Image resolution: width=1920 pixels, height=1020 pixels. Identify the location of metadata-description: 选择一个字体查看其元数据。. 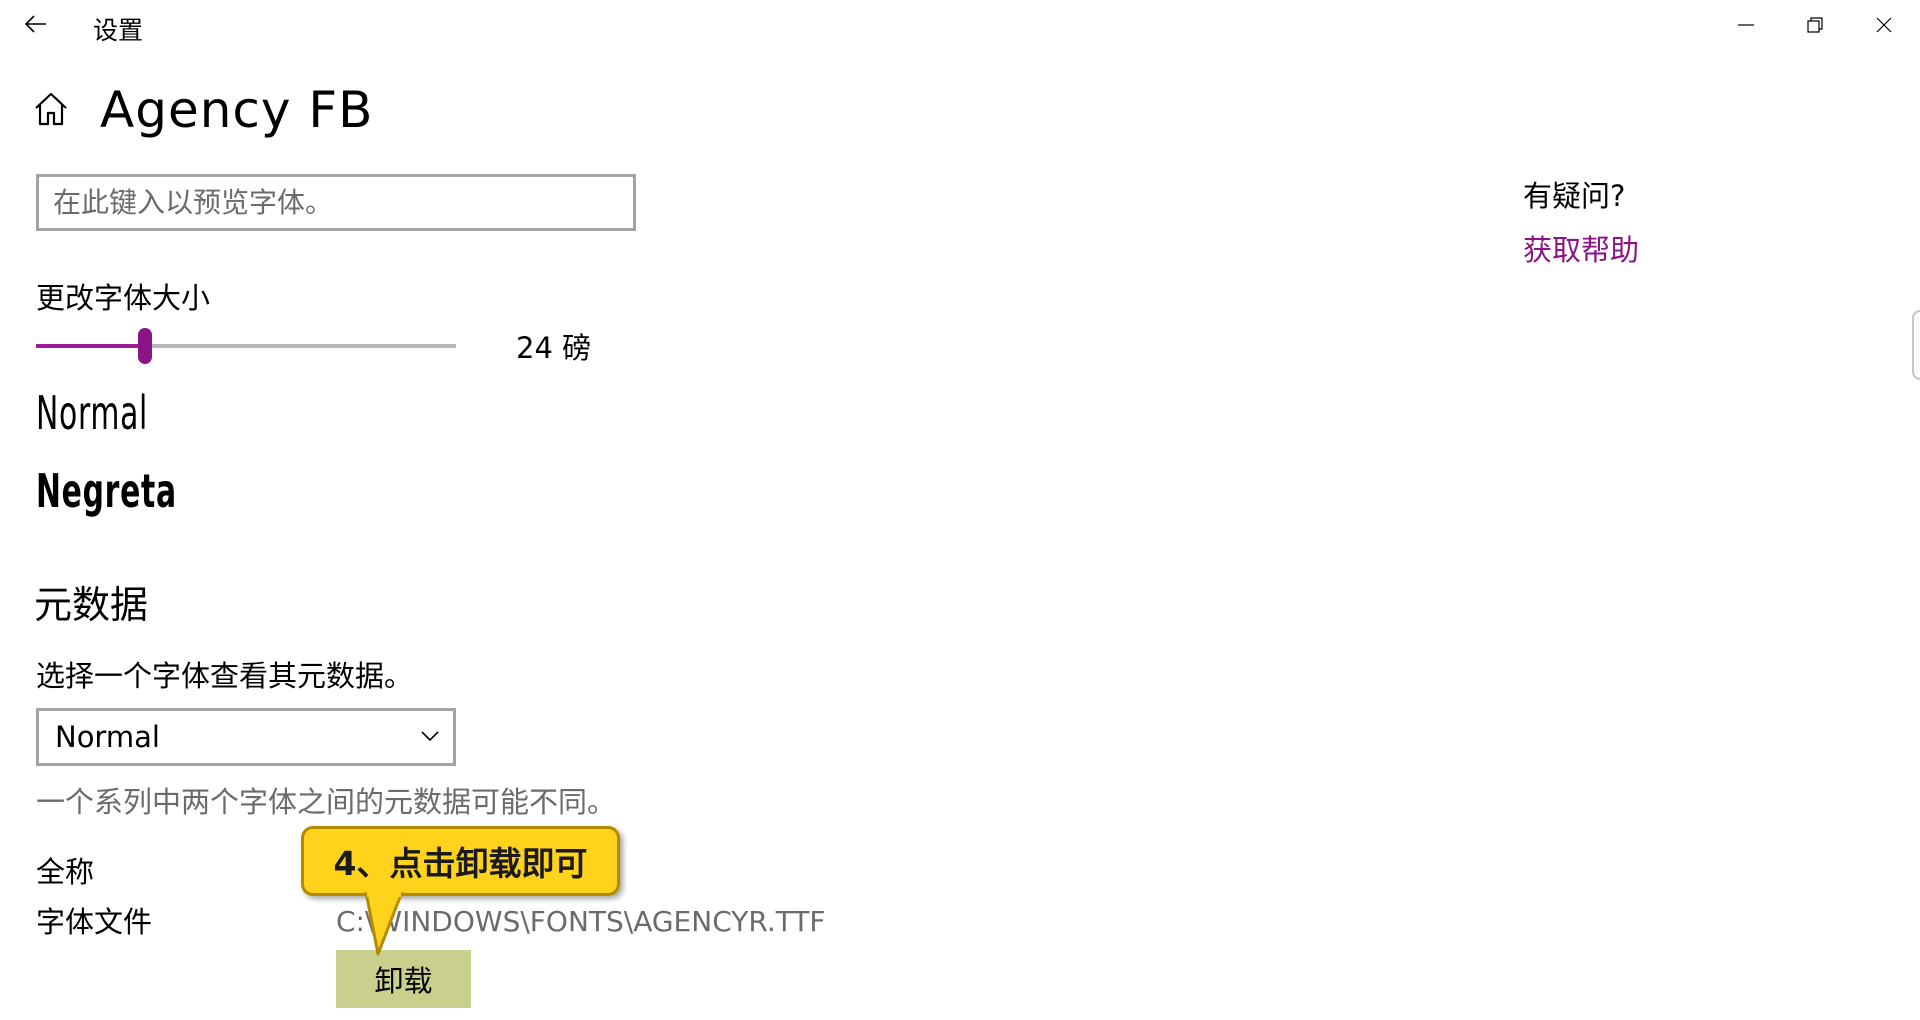
(225, 676).